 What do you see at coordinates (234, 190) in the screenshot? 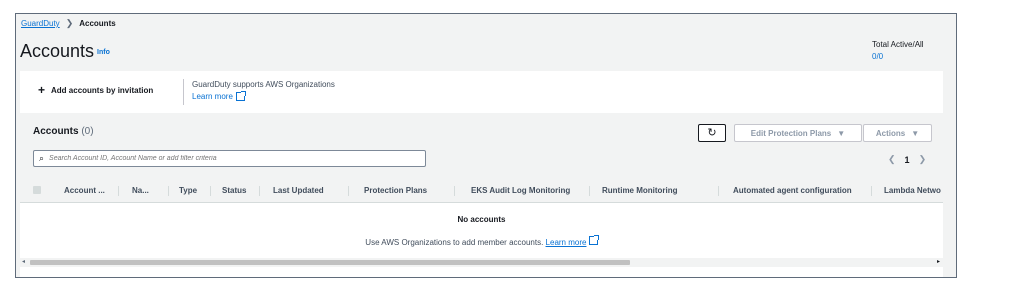
I see `column-header-status: Status` at bounding box center [234, 190].